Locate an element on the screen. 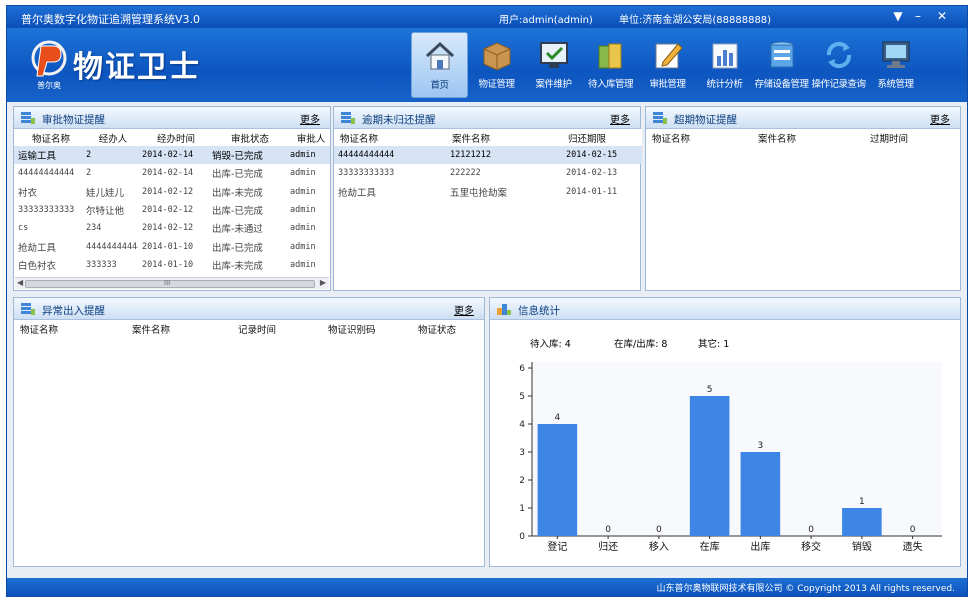 The image size is (975, 607). table-row: 运输工具 2 2014-02-14 销毁-已完成 admin is located at coordinates (172, 155).